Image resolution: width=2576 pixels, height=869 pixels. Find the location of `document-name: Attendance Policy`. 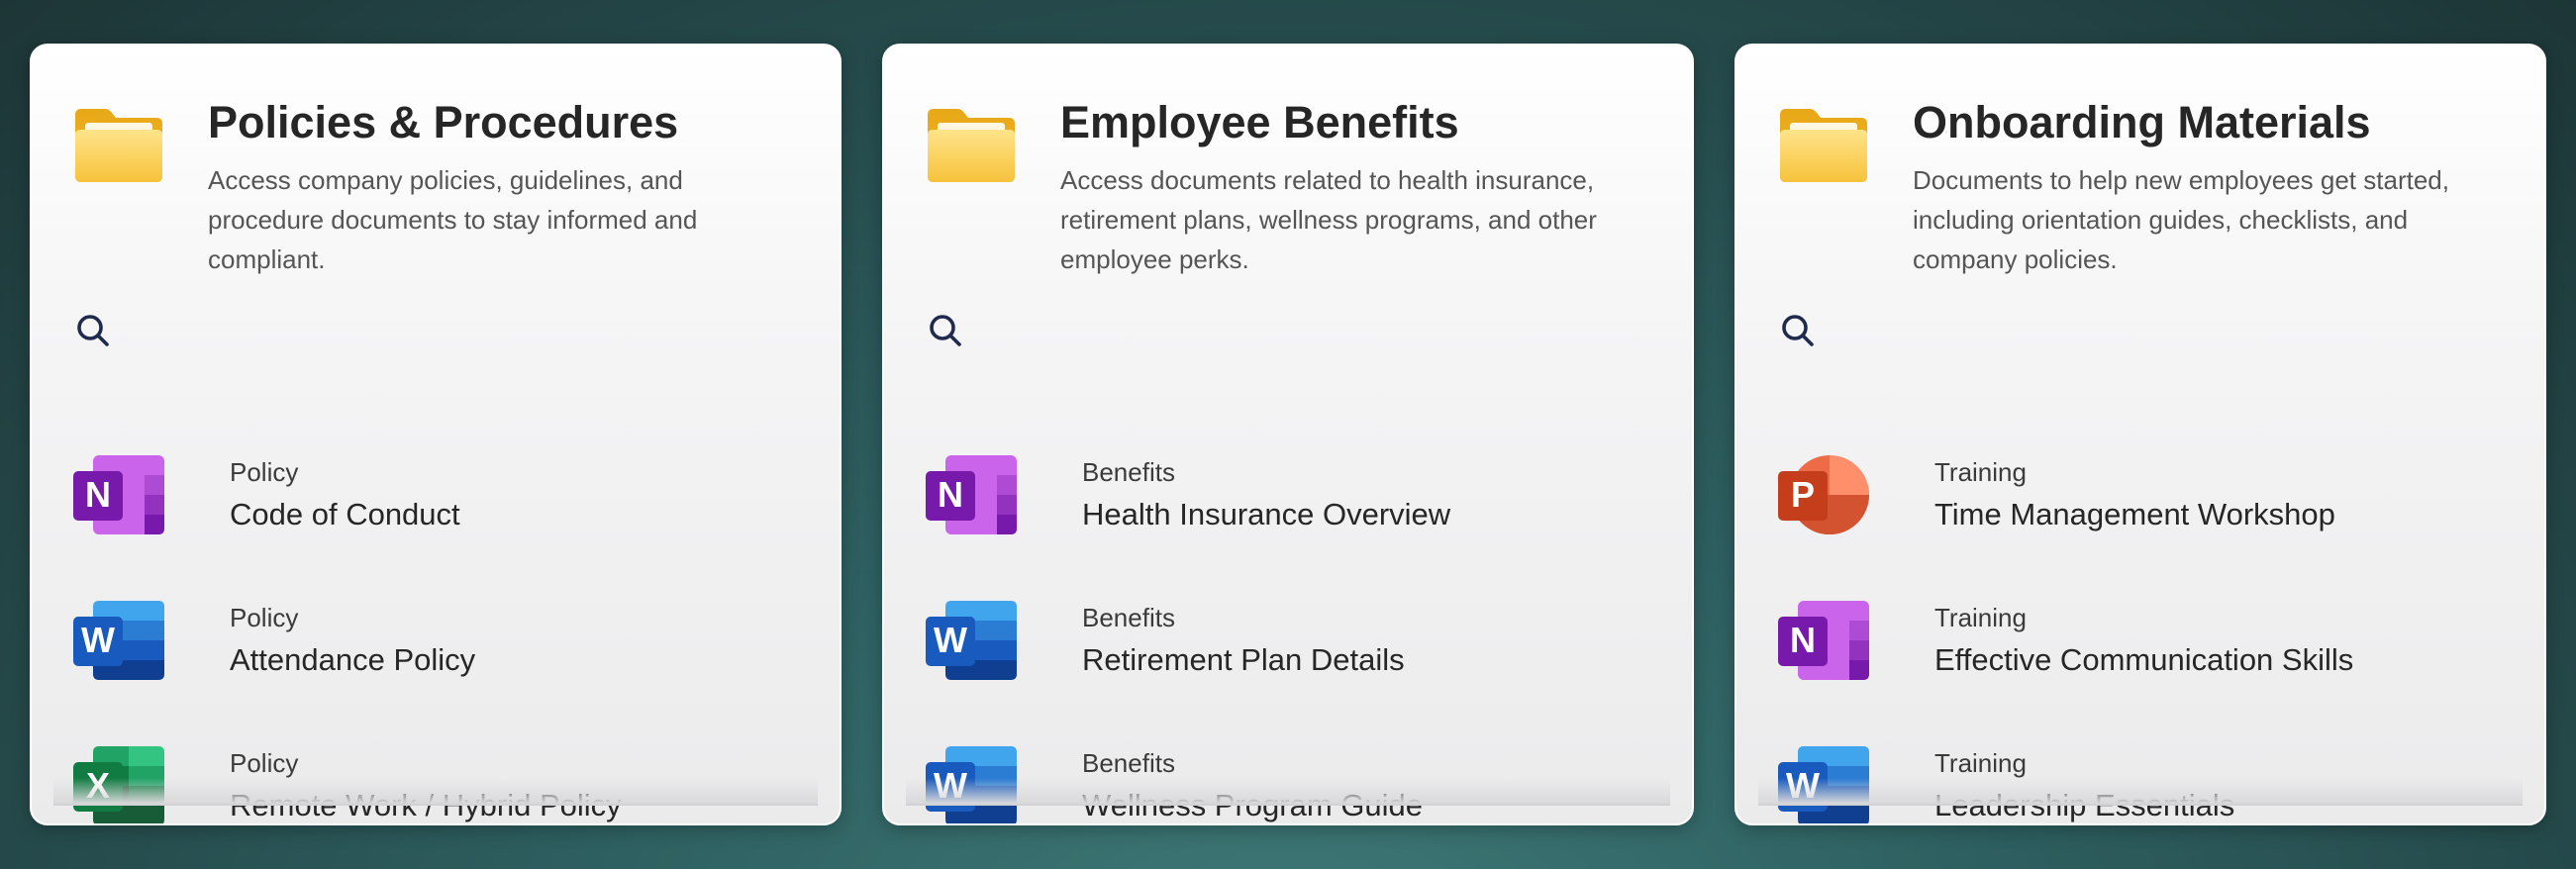

document-name: Attendance Policy is located at coordinates (353, 659).